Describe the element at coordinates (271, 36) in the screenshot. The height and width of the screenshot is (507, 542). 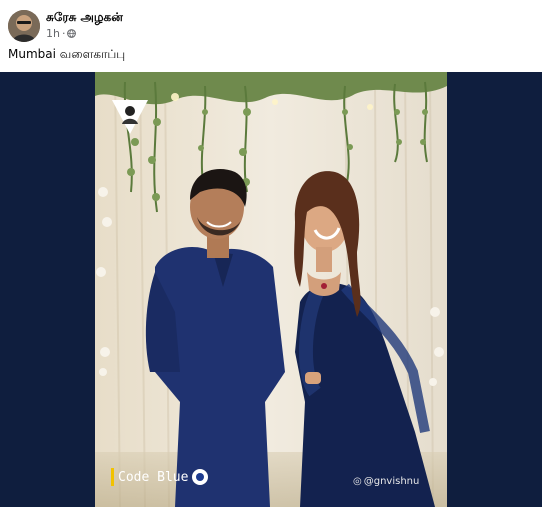
I see `post-header: சுரேசு அழகன் 1h · Mumbai வளைகாப்பு` at that location.